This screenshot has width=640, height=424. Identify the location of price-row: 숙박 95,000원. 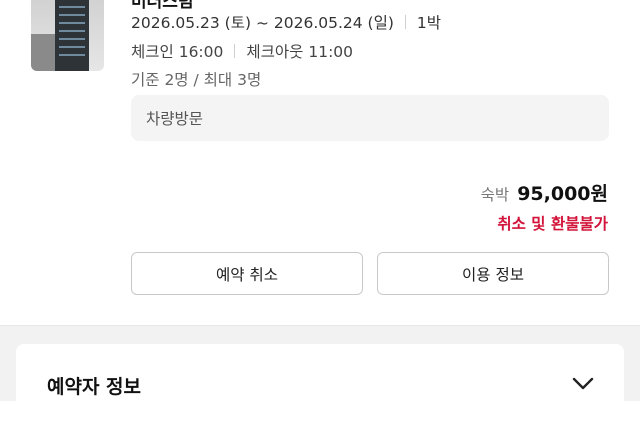
(544, 192).